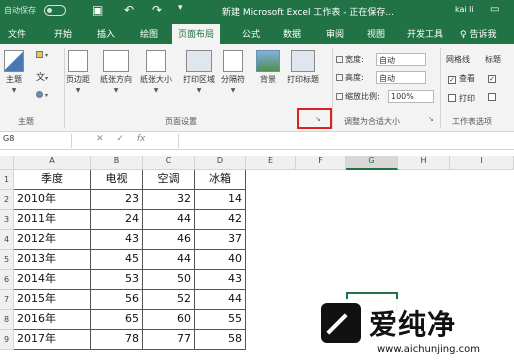 The height and width of the screenshot is (362, 514). What do you see at coordinates (129, 10) in the screenshot?
I see `undo-icon: ↶` at bounding box center [129, 10].